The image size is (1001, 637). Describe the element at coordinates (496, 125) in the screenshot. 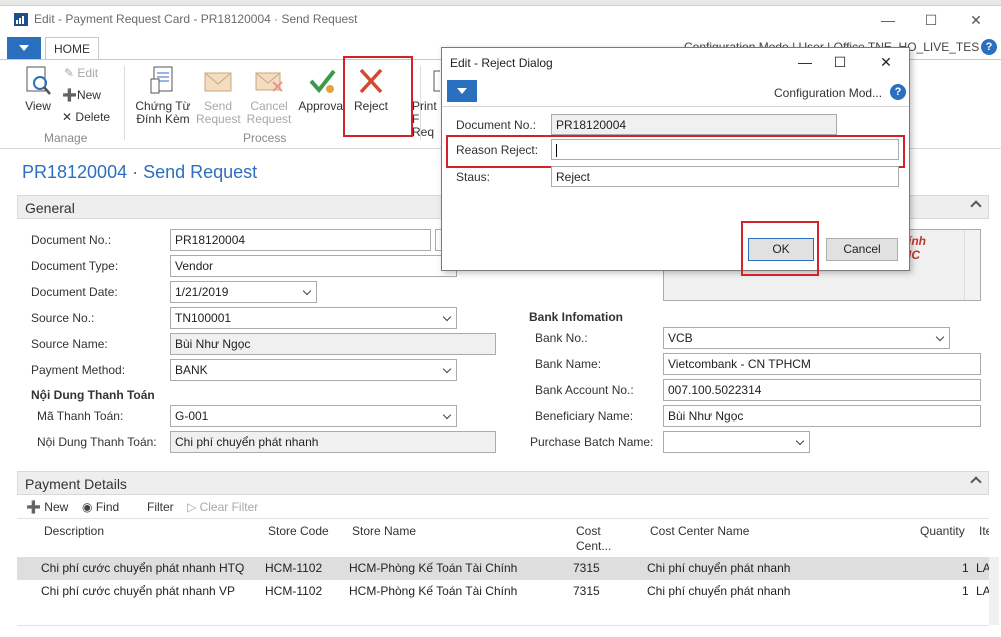

I see `dialog-document-no-label: Document No.:` at that location.